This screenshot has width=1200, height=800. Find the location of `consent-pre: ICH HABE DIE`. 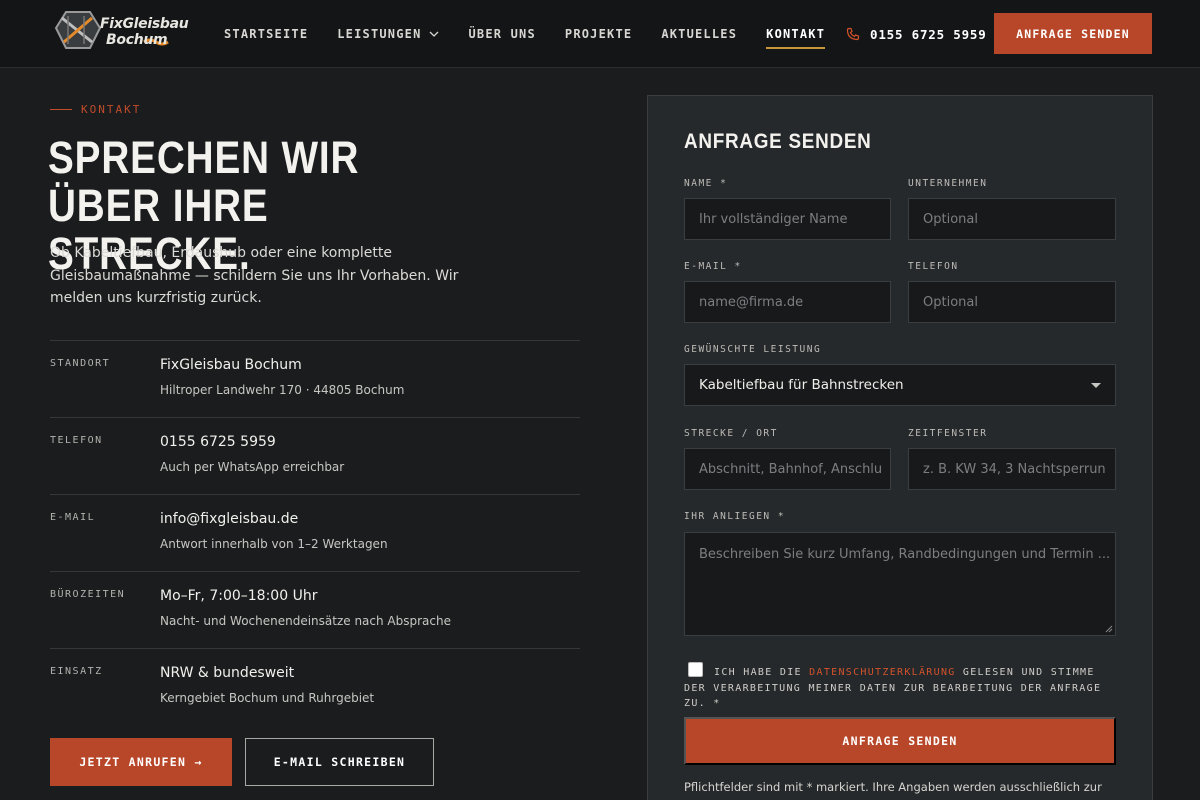

consent-pre: ICH HABE DIE is located at coordinates (762, 672).